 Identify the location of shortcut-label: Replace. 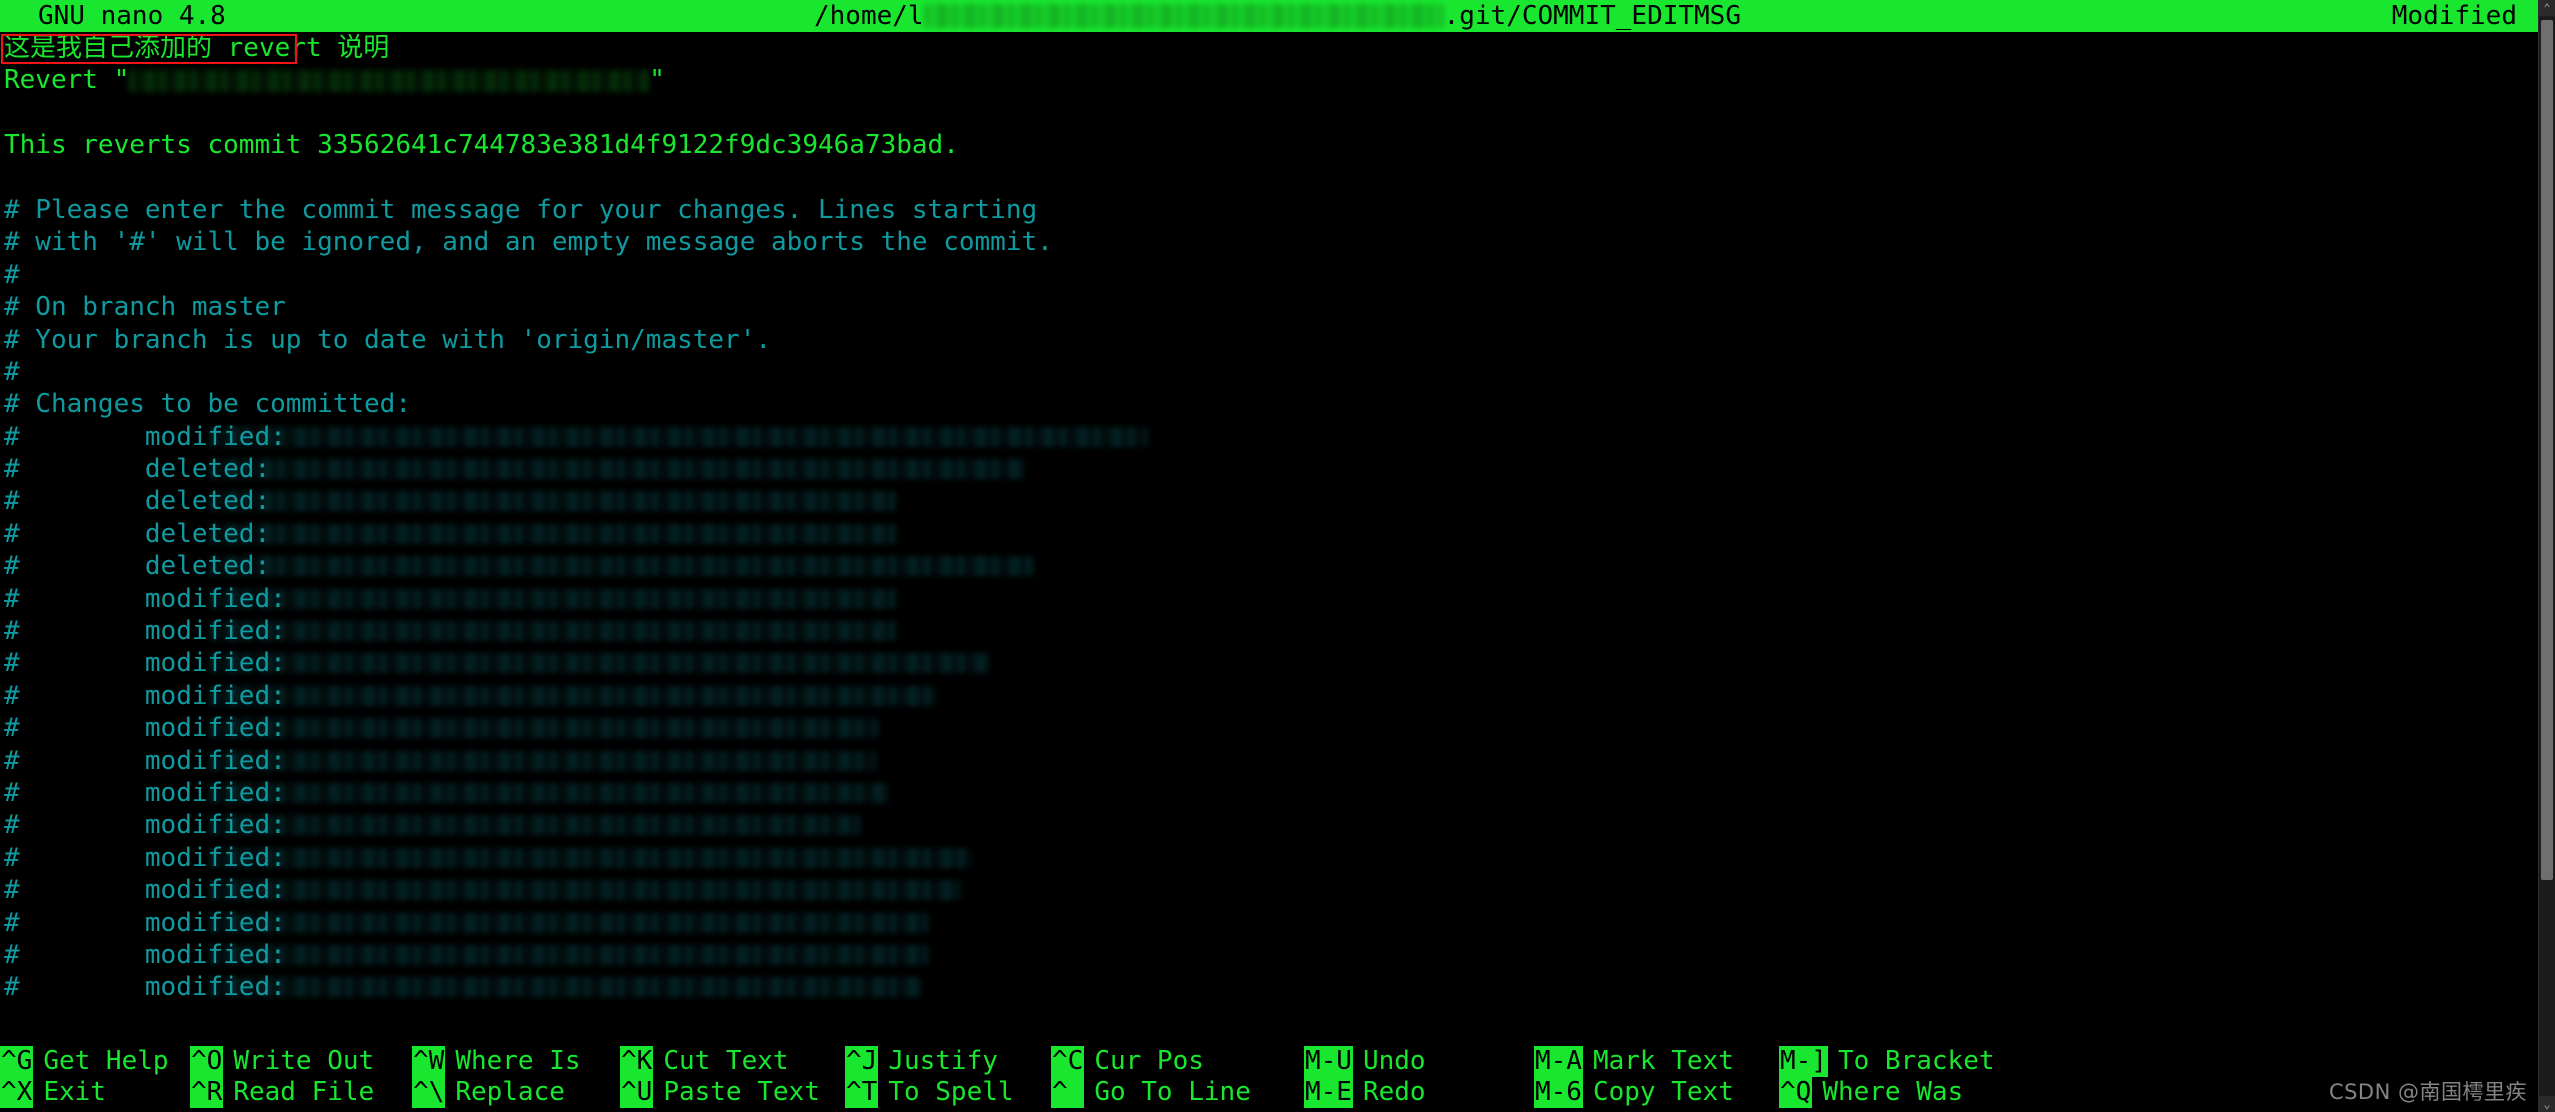
(510, 1092).